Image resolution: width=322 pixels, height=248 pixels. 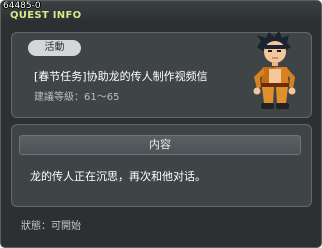 I want to click on window-title: QUEST INFO, so click(x=46, y=15).